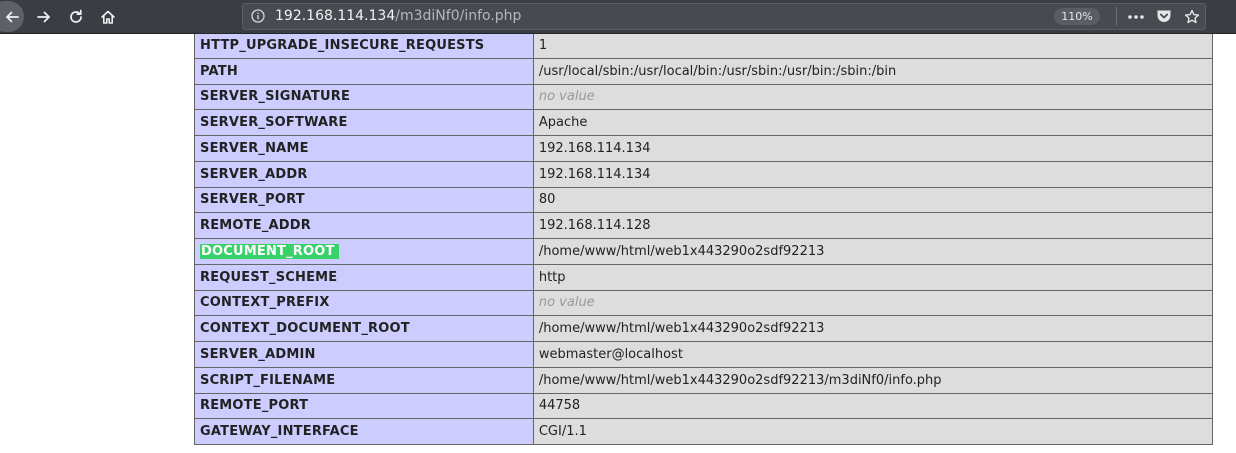 This screenshot has height=453, width=1236. What do you see at coordinates (364, 200) in the screenshot?
I see `variable-name: SERVER_PORT` at bounding box center [364, 200].